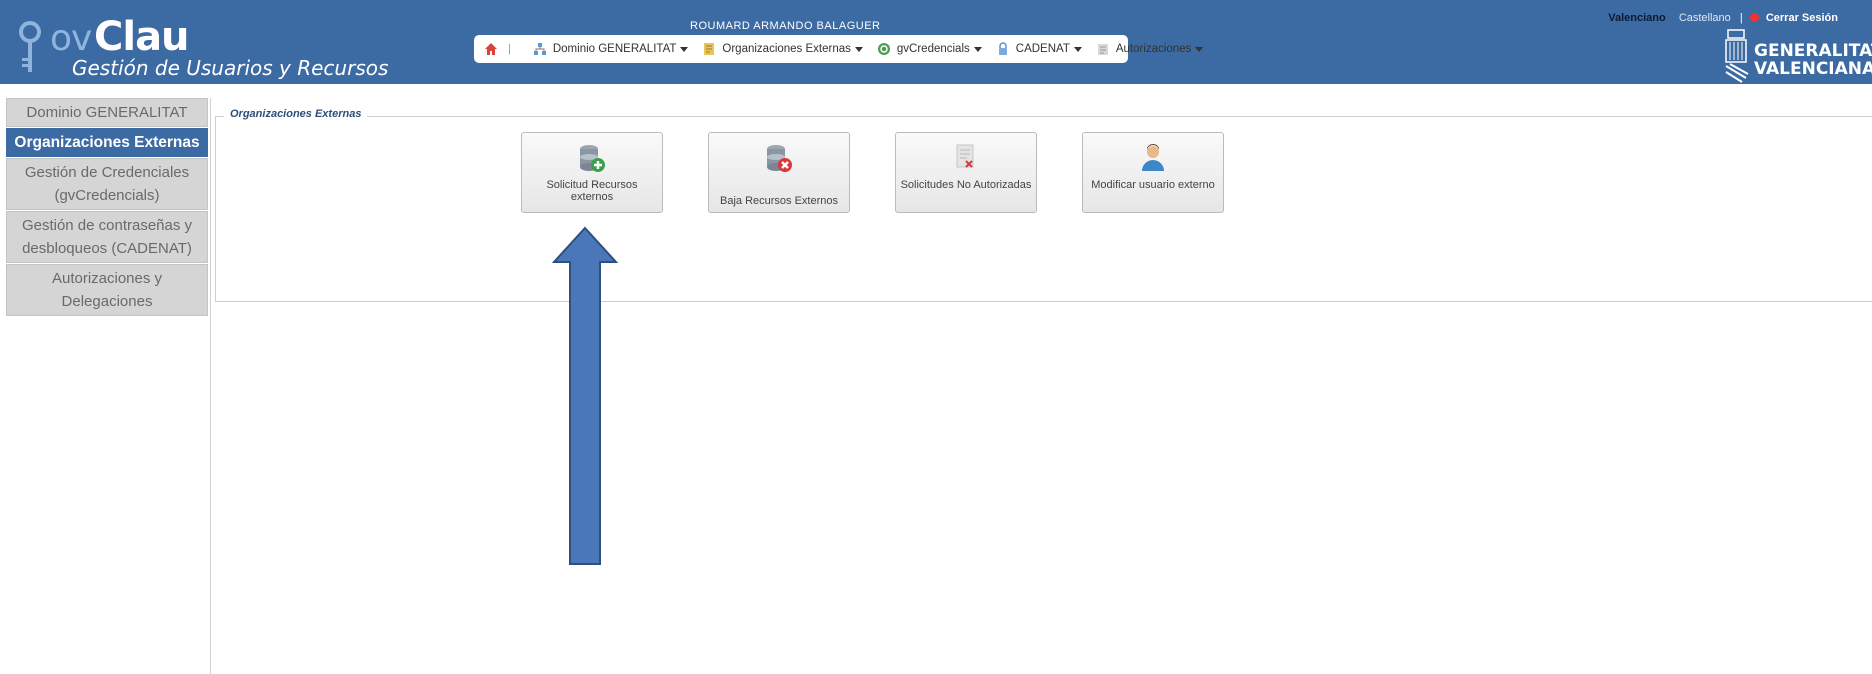 The image size is (1872, 674). Describe the element at coordinates (1813, 51) in the screenshot. I see `gva-line1: GENERALITAT` at that location.